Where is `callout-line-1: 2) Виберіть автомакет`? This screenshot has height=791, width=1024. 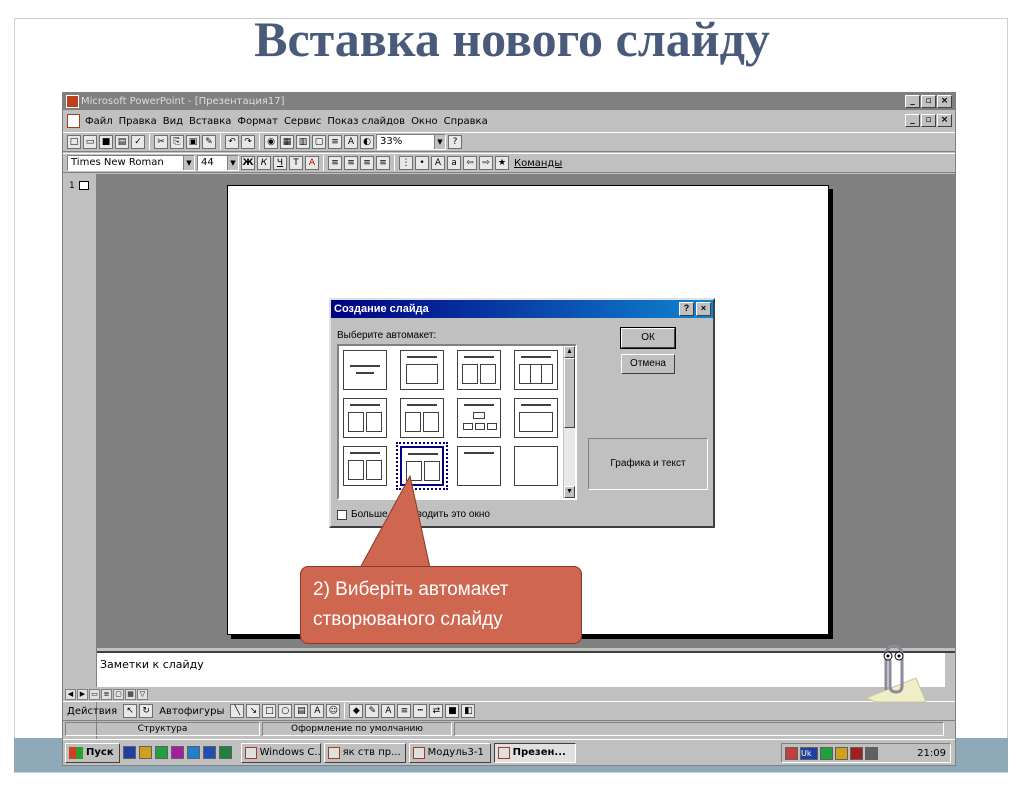 callout-line-1: 2) Виберіть автомакет is located at coordinates (411, 589).